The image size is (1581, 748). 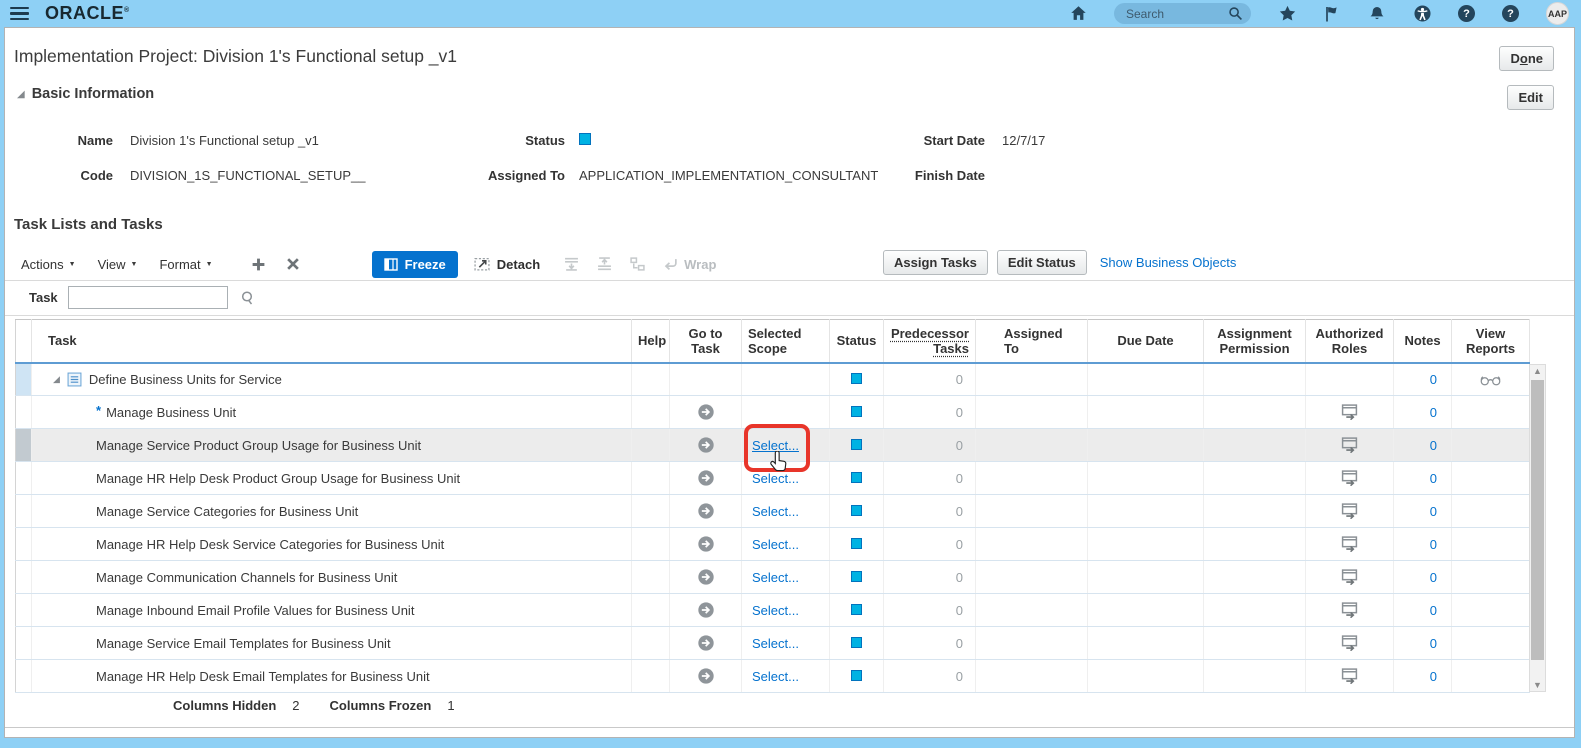 What do you see at coordinates (56, 379) in the screenshot?
I see `expand-triangle-icon: ◢` at bounding box center [56, 379].